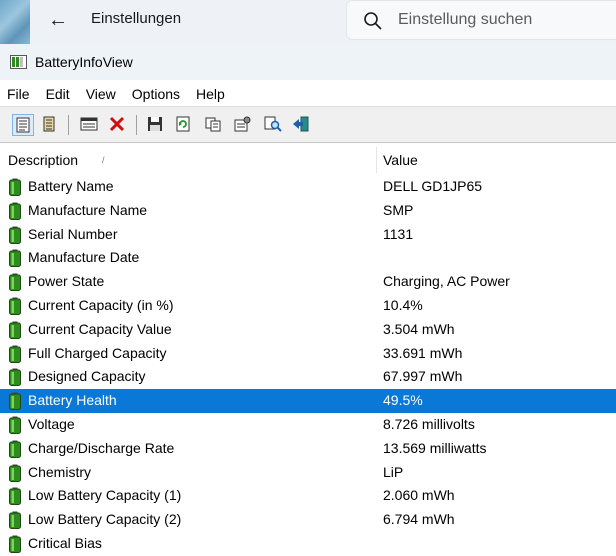  I want to click on battery-log-mode-button, so click(50, 125).